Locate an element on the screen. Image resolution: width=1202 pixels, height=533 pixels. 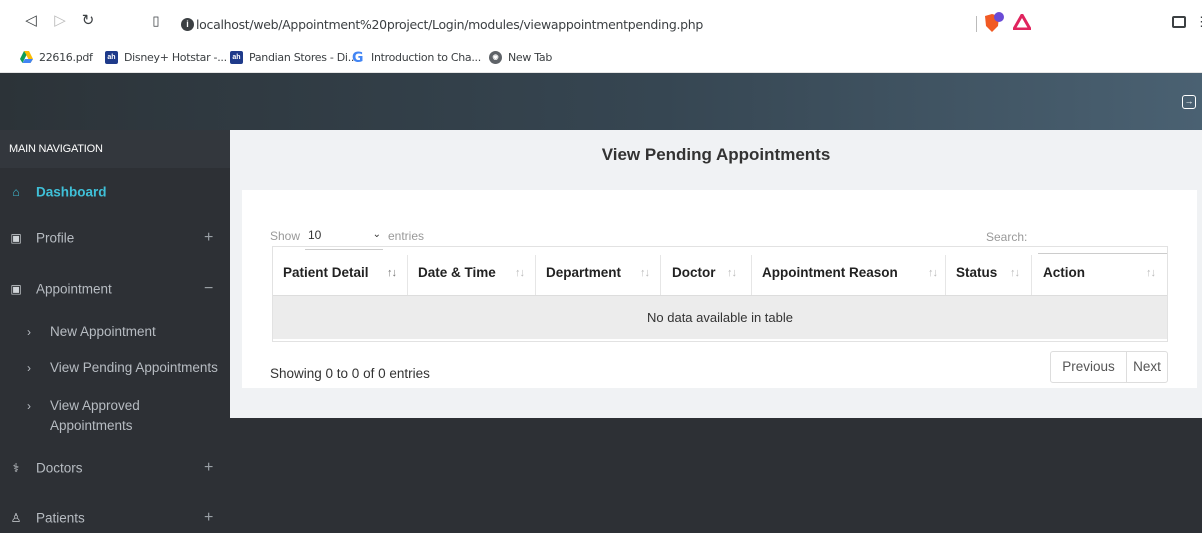
empty-table-message: No data available in table is located at coordinates (720, 317).